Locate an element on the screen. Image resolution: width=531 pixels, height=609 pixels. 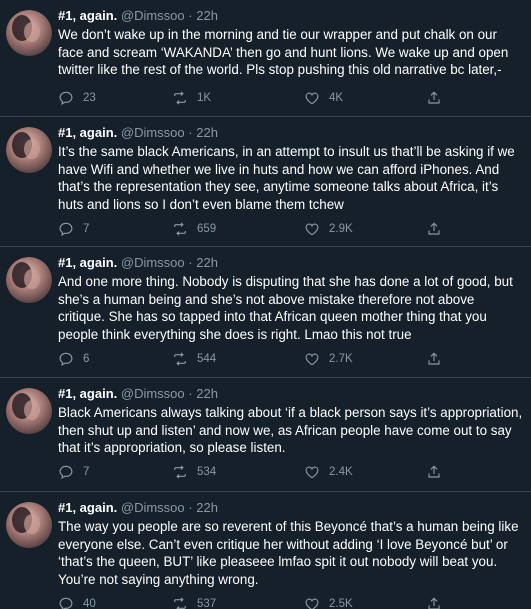
like-button: 2.9K is located at coordinates (328, 229).